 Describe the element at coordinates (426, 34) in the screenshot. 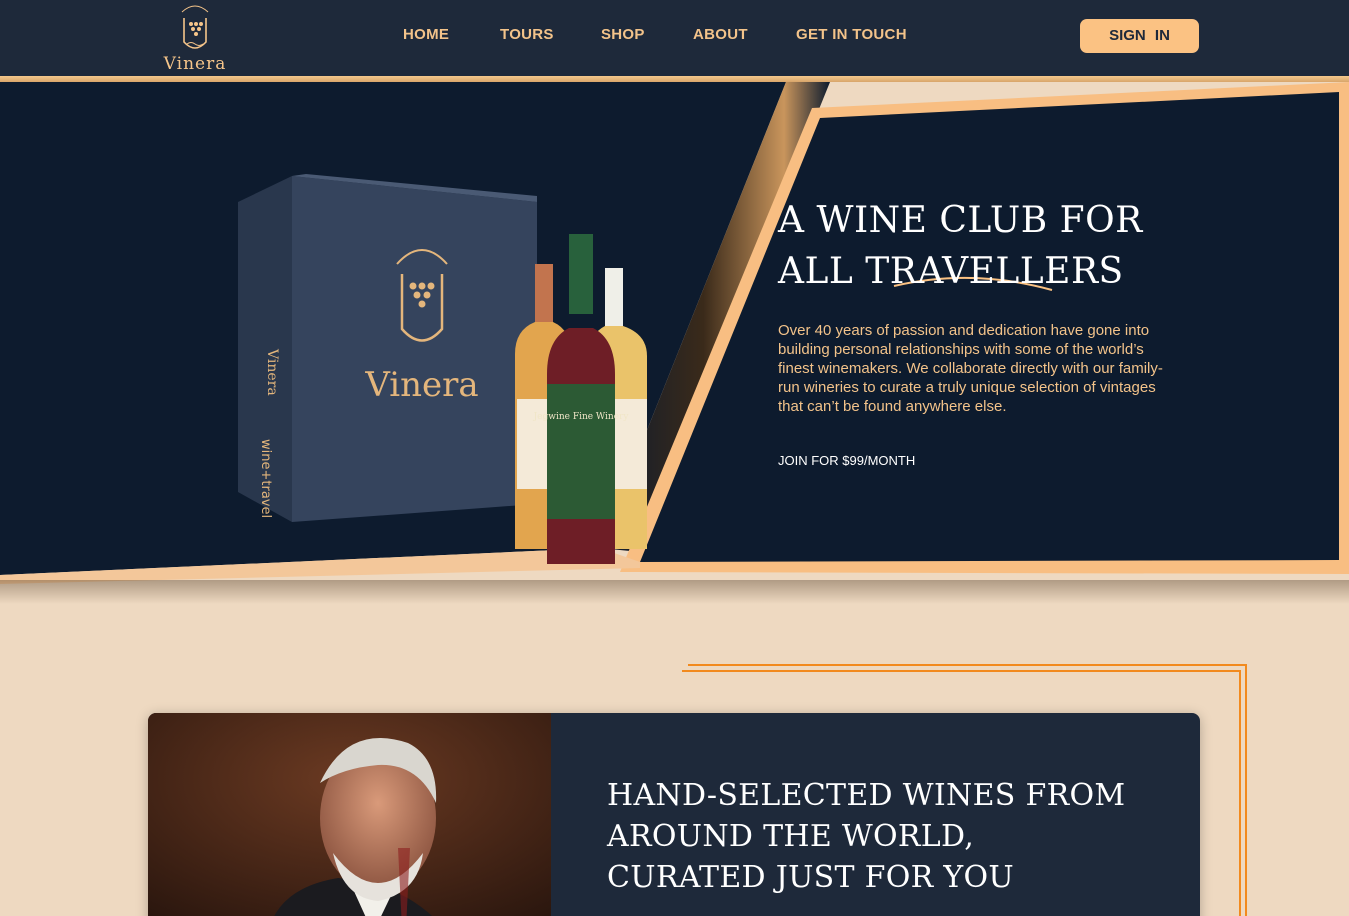

I see `nav-home: HOME` at that location.